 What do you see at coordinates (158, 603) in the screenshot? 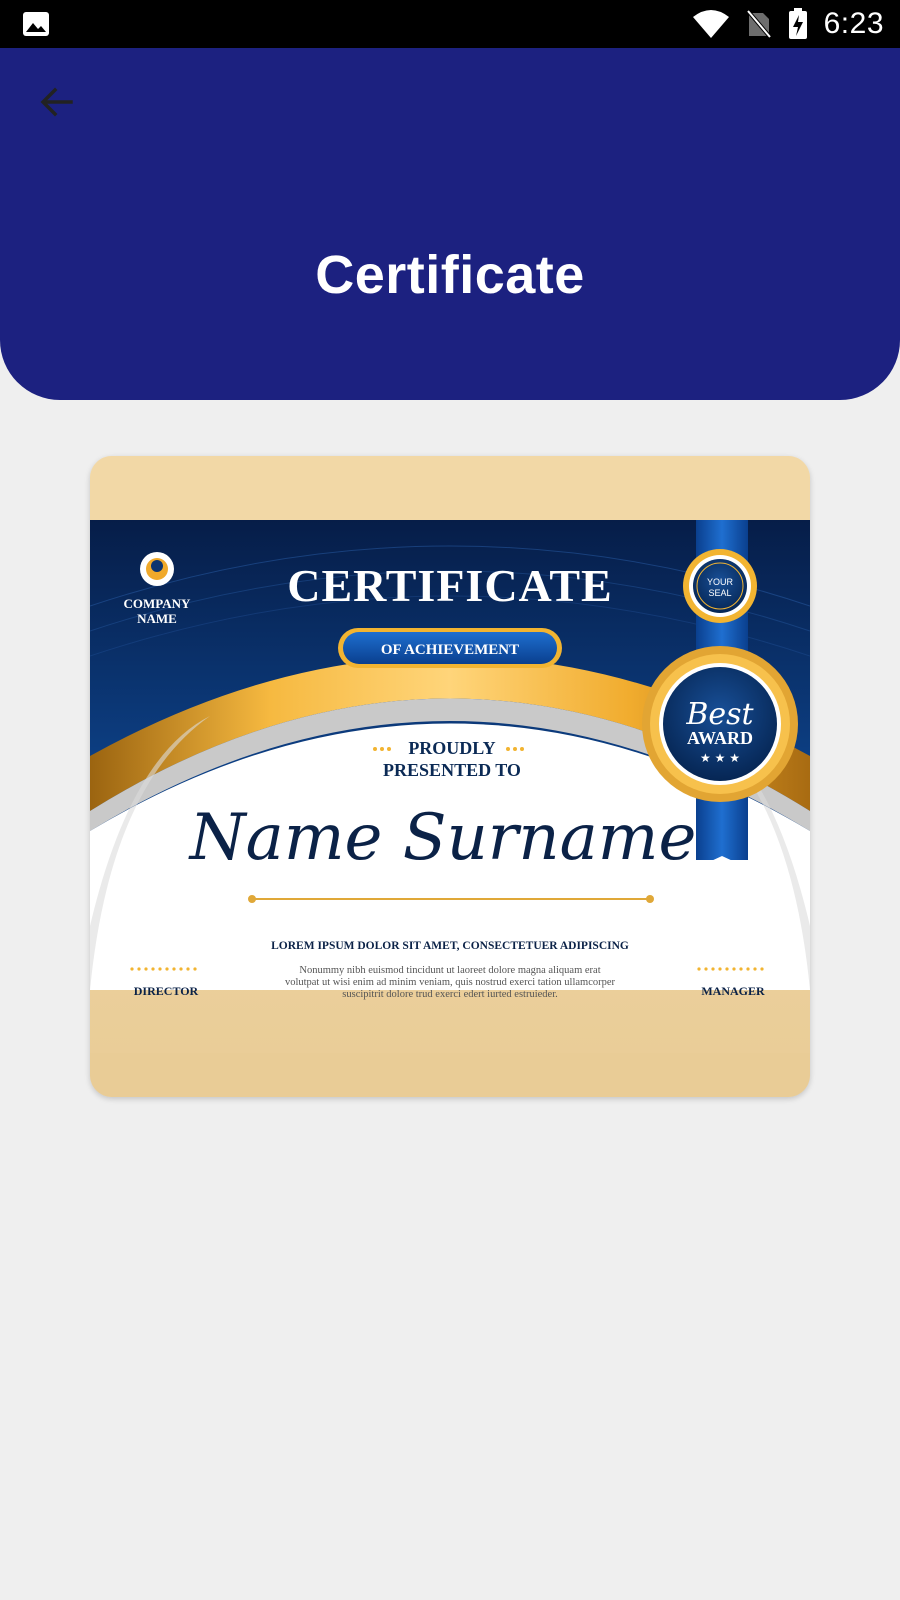
I see `company-name-line1: COMPANY` at bounding box center [158, 603].